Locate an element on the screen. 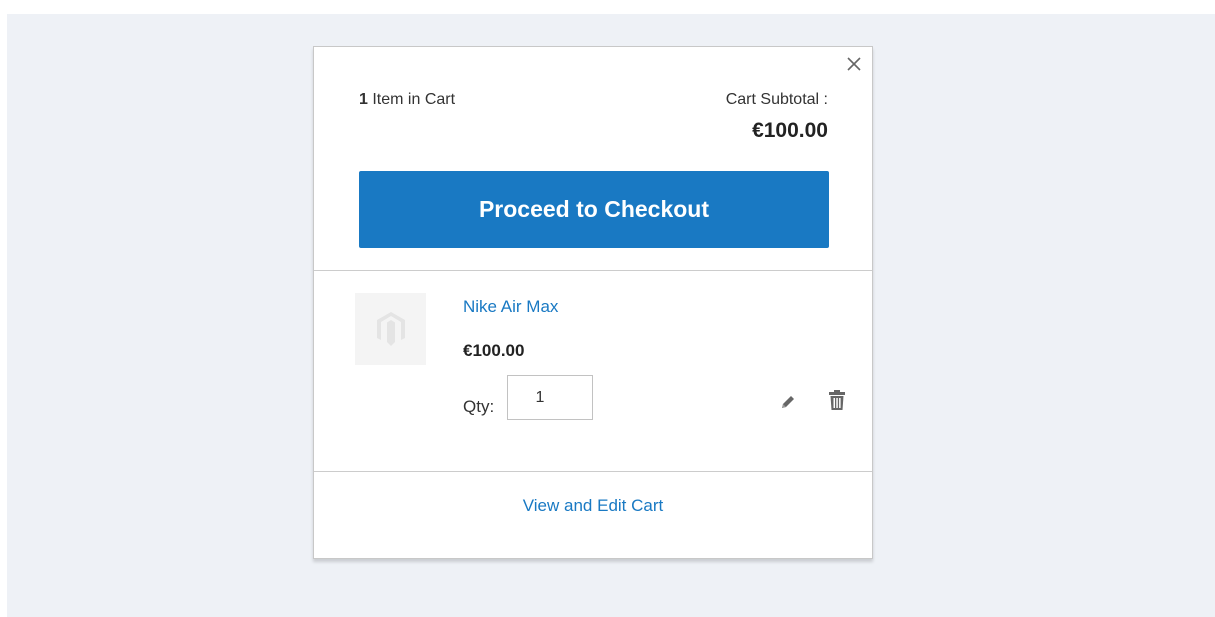 This screenshot has width=1215, height=617. edit-item-button is located at coordinates (788, 402).